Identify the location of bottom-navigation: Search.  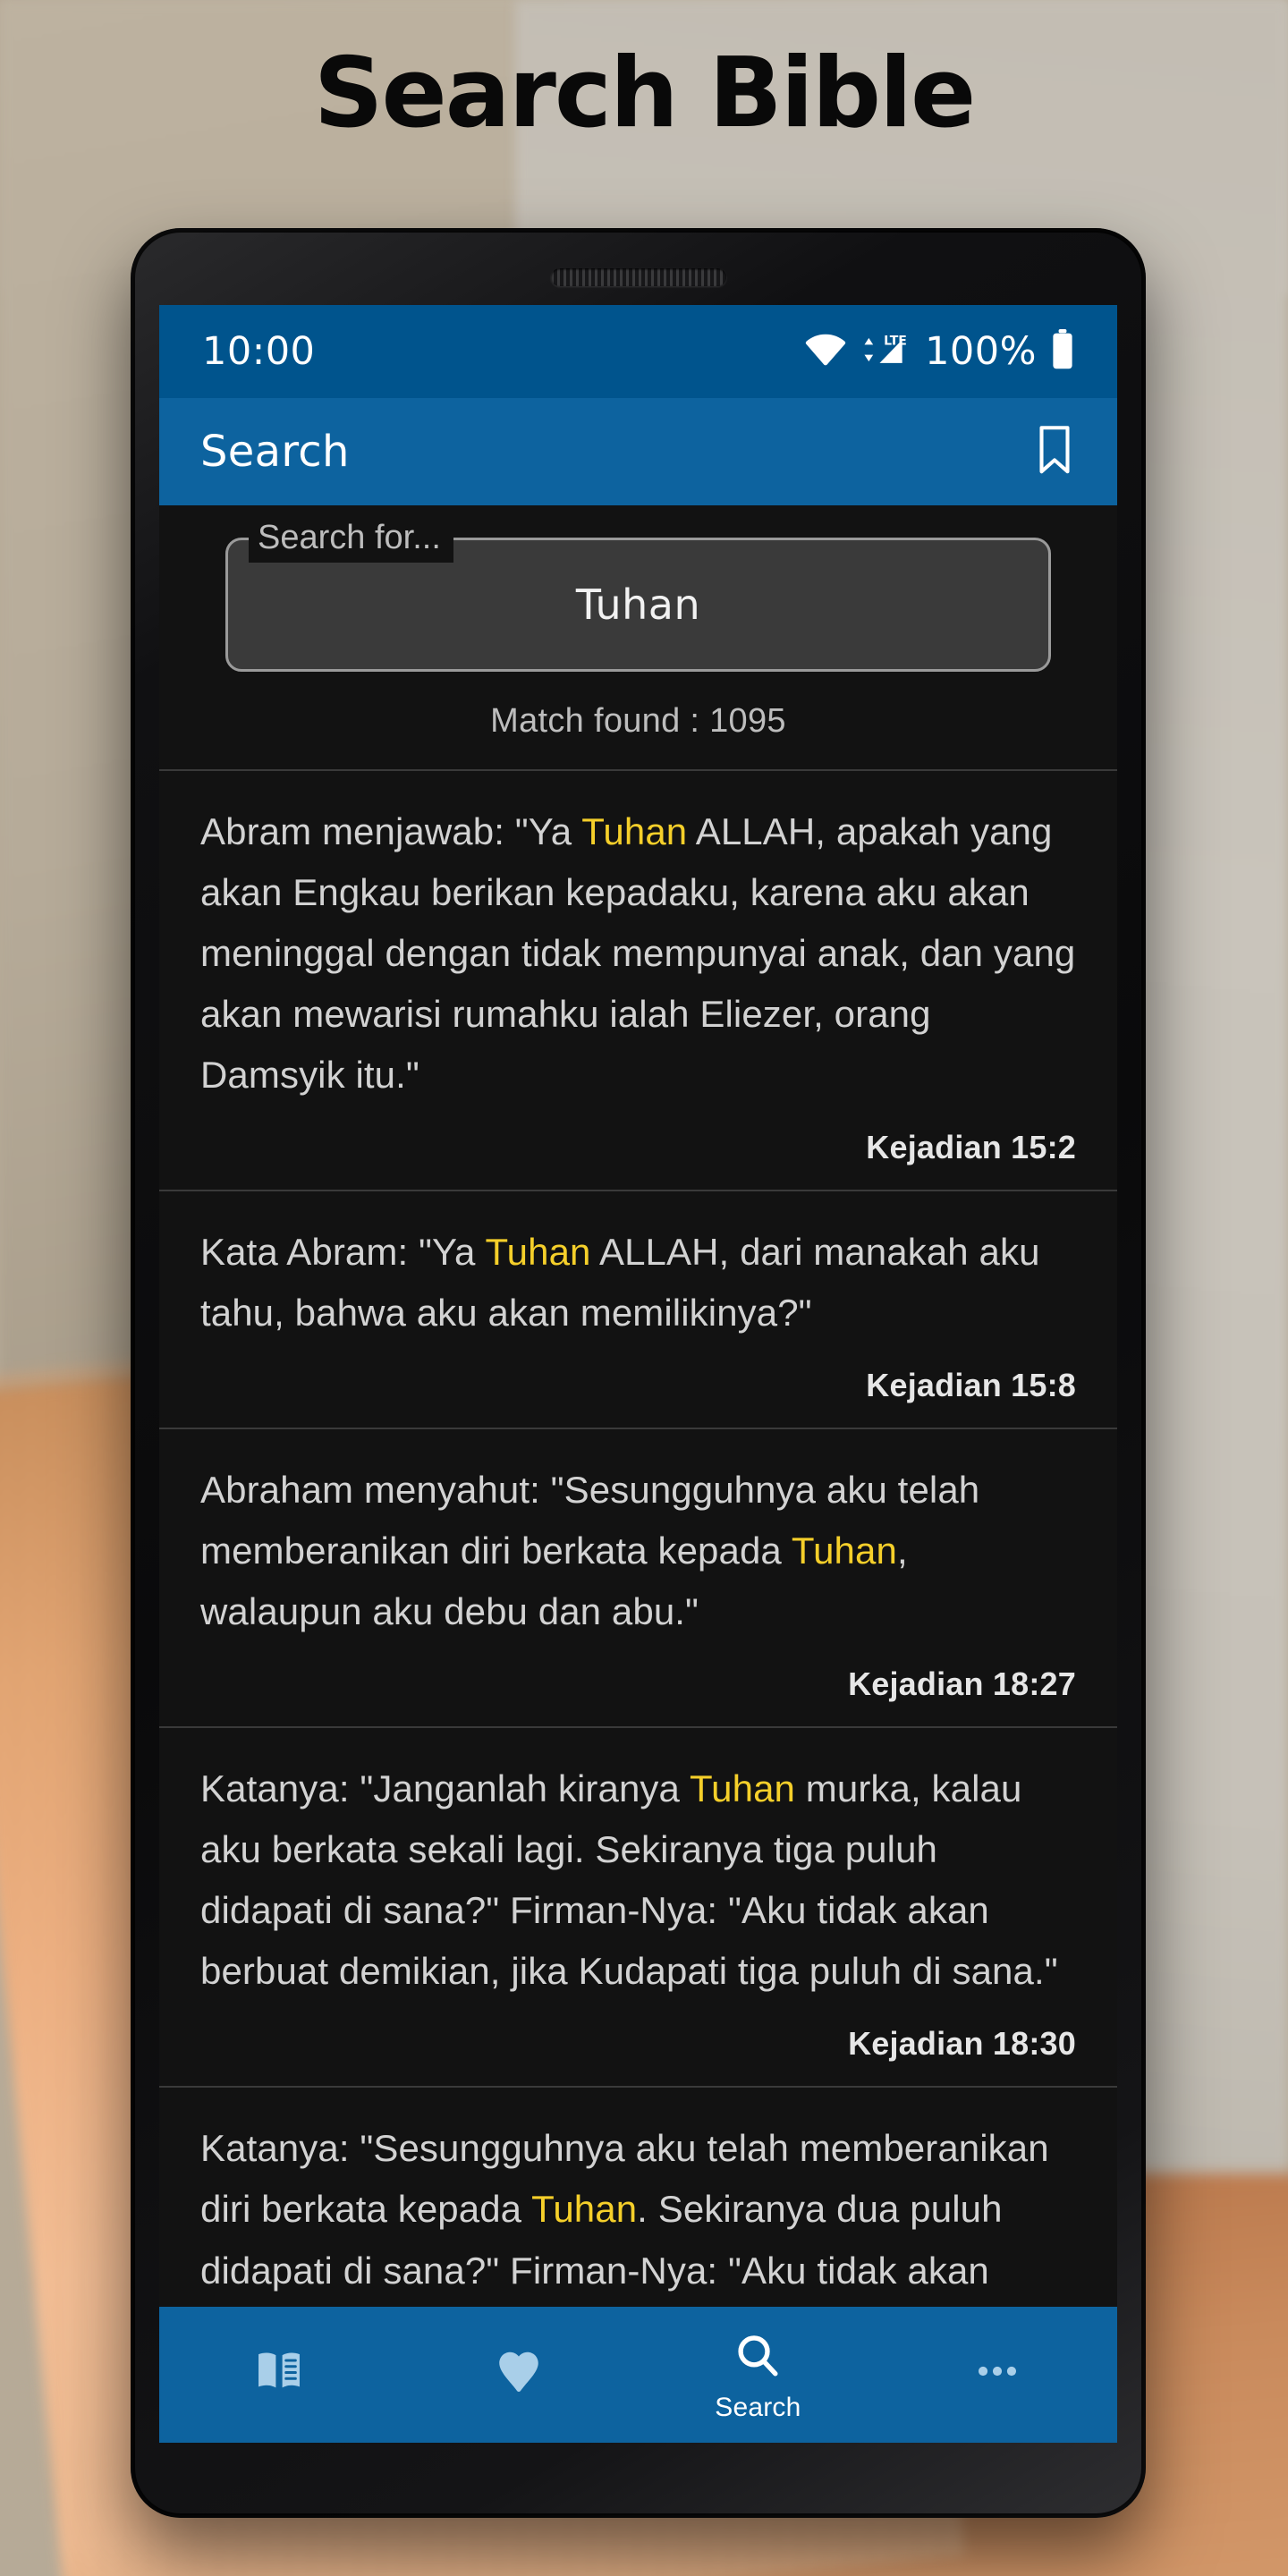
(638, 2375).